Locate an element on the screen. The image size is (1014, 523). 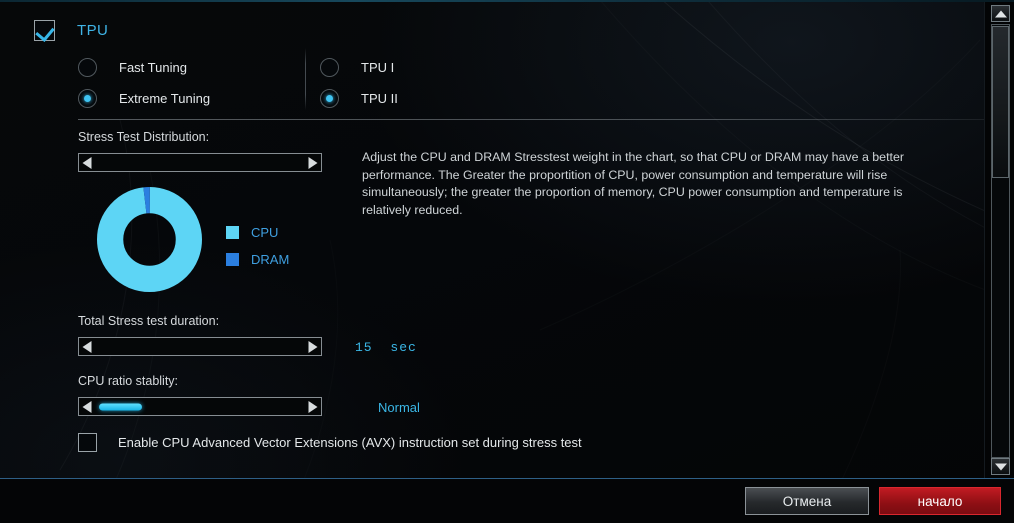
legend-label-dram: DRAM is located at coordinates (270, 259).